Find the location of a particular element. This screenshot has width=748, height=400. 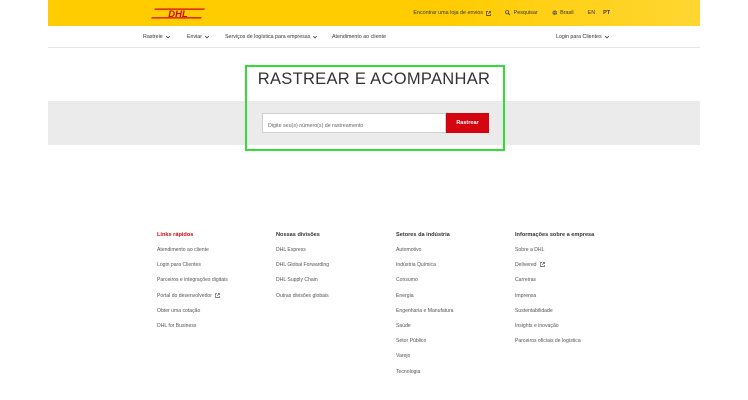

footer-link: DHL for Business is located at coordinates (212, 330).